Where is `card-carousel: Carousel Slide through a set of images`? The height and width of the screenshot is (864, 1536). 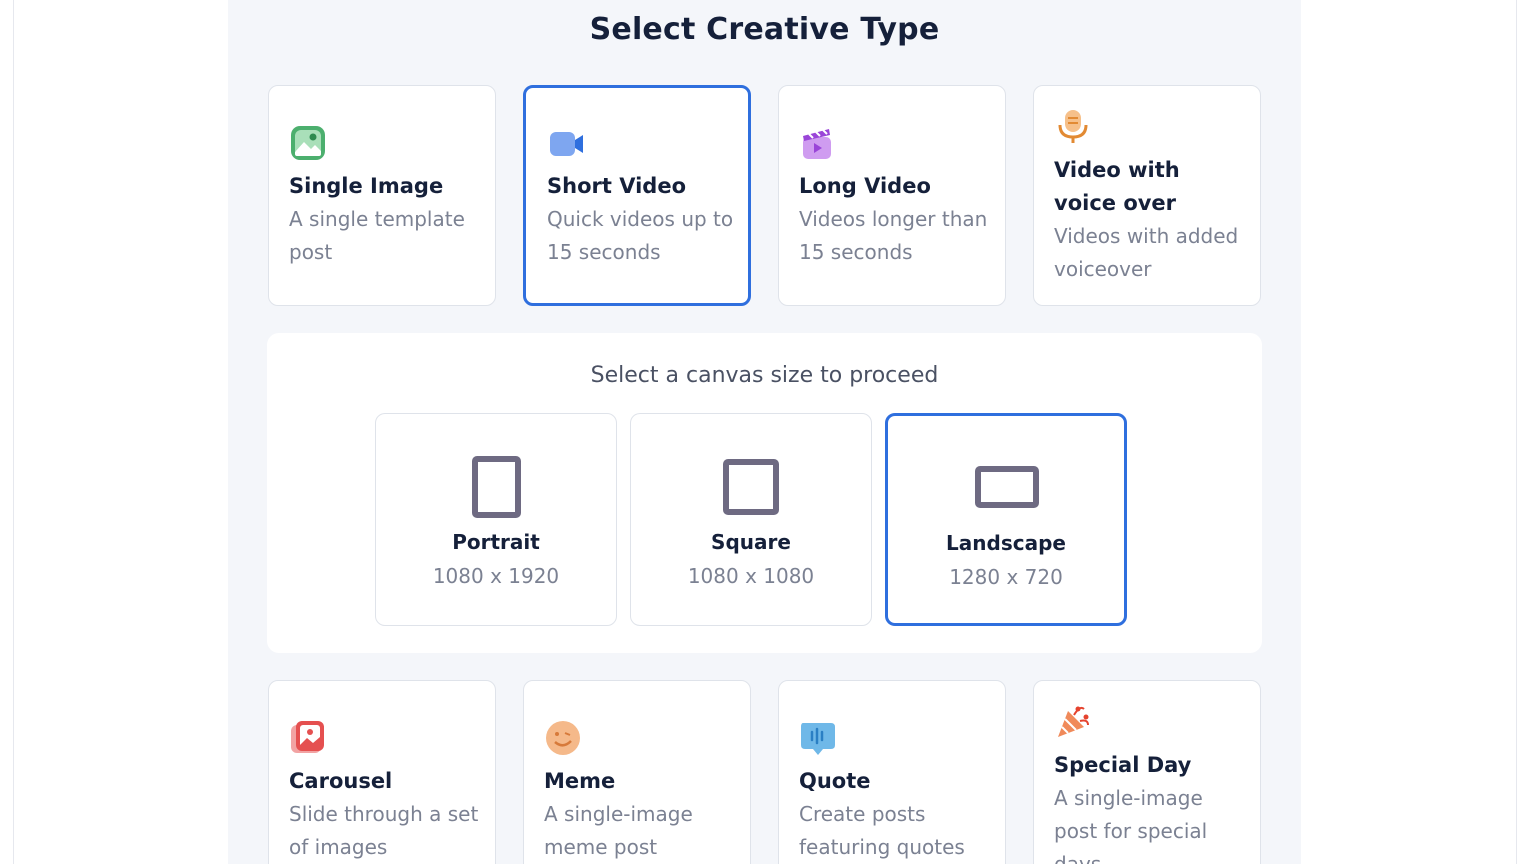 card-carousel: Carousel Slide through a set of images is located at coordinates (382, 772).